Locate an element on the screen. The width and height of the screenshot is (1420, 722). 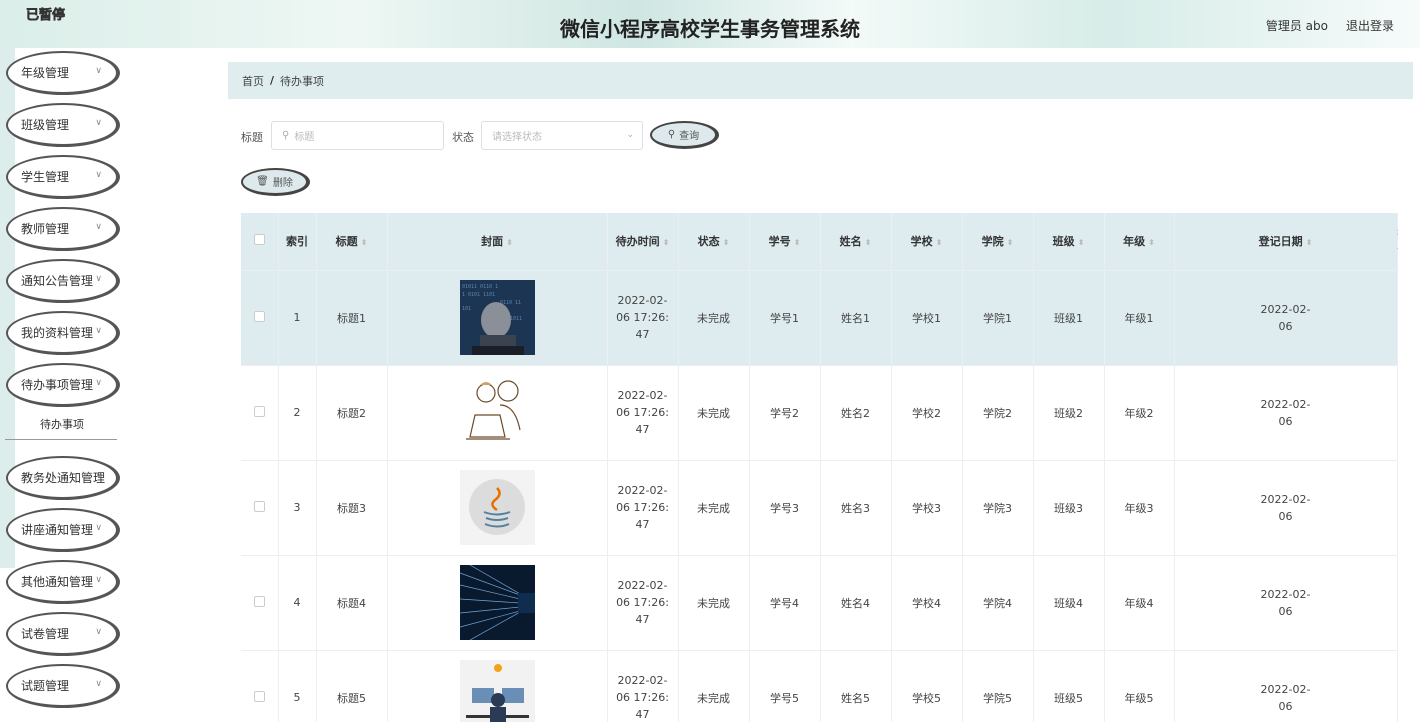
svg-text: 01011 0110 1 is located at coordinates (480, 287).